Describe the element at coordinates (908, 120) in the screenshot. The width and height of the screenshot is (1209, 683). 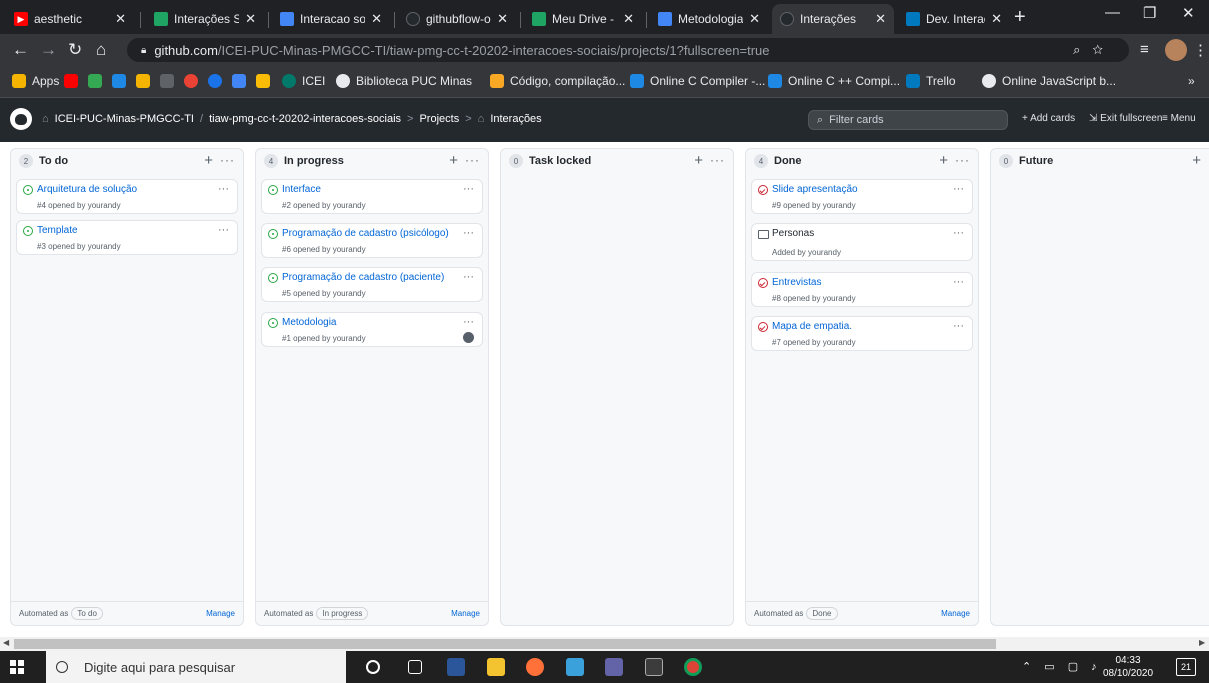
I see `filter-cards-input: ⌕ Filter cards` at that location.